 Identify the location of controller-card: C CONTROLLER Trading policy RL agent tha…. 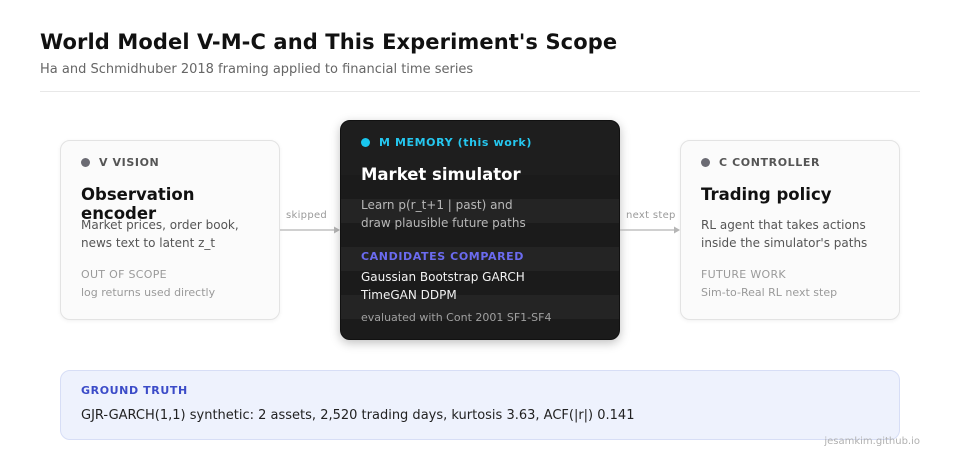
(790, 230).